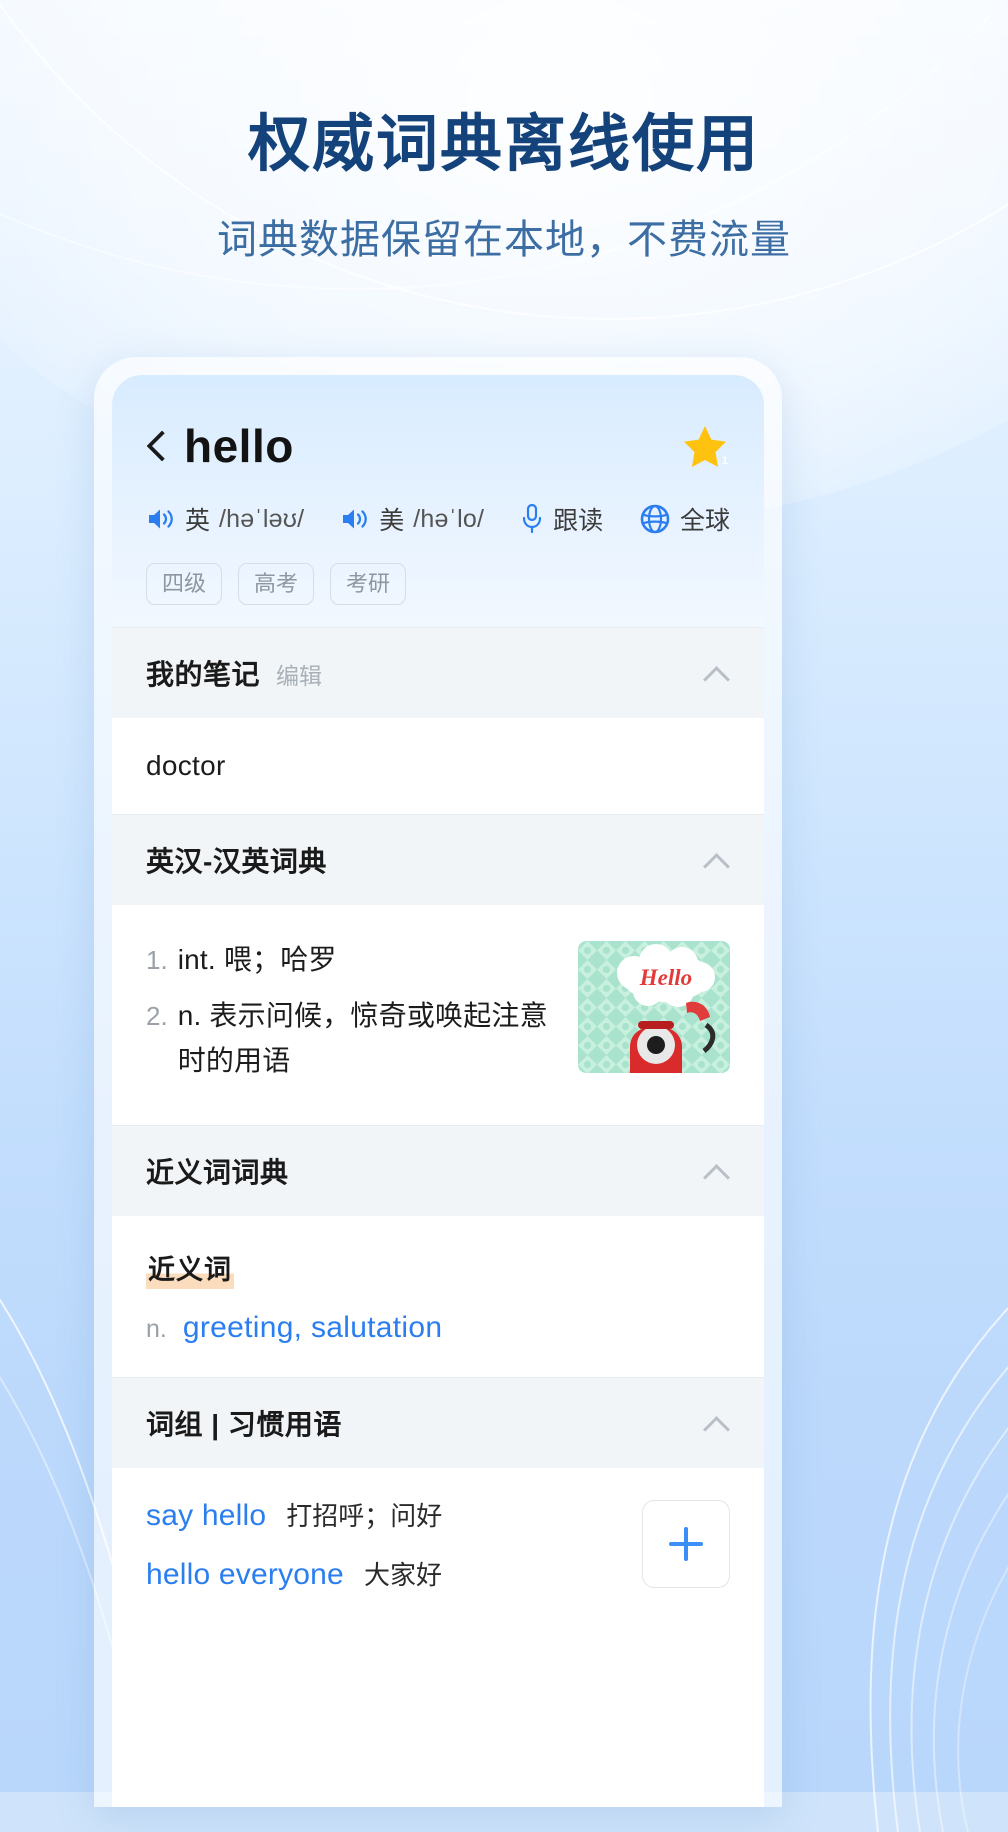 The image size is (1008, 1832). What do you see at coordinates (705, 521) in the screenshot?
I see `global-label: 全球` at bounding box center [705, 521].